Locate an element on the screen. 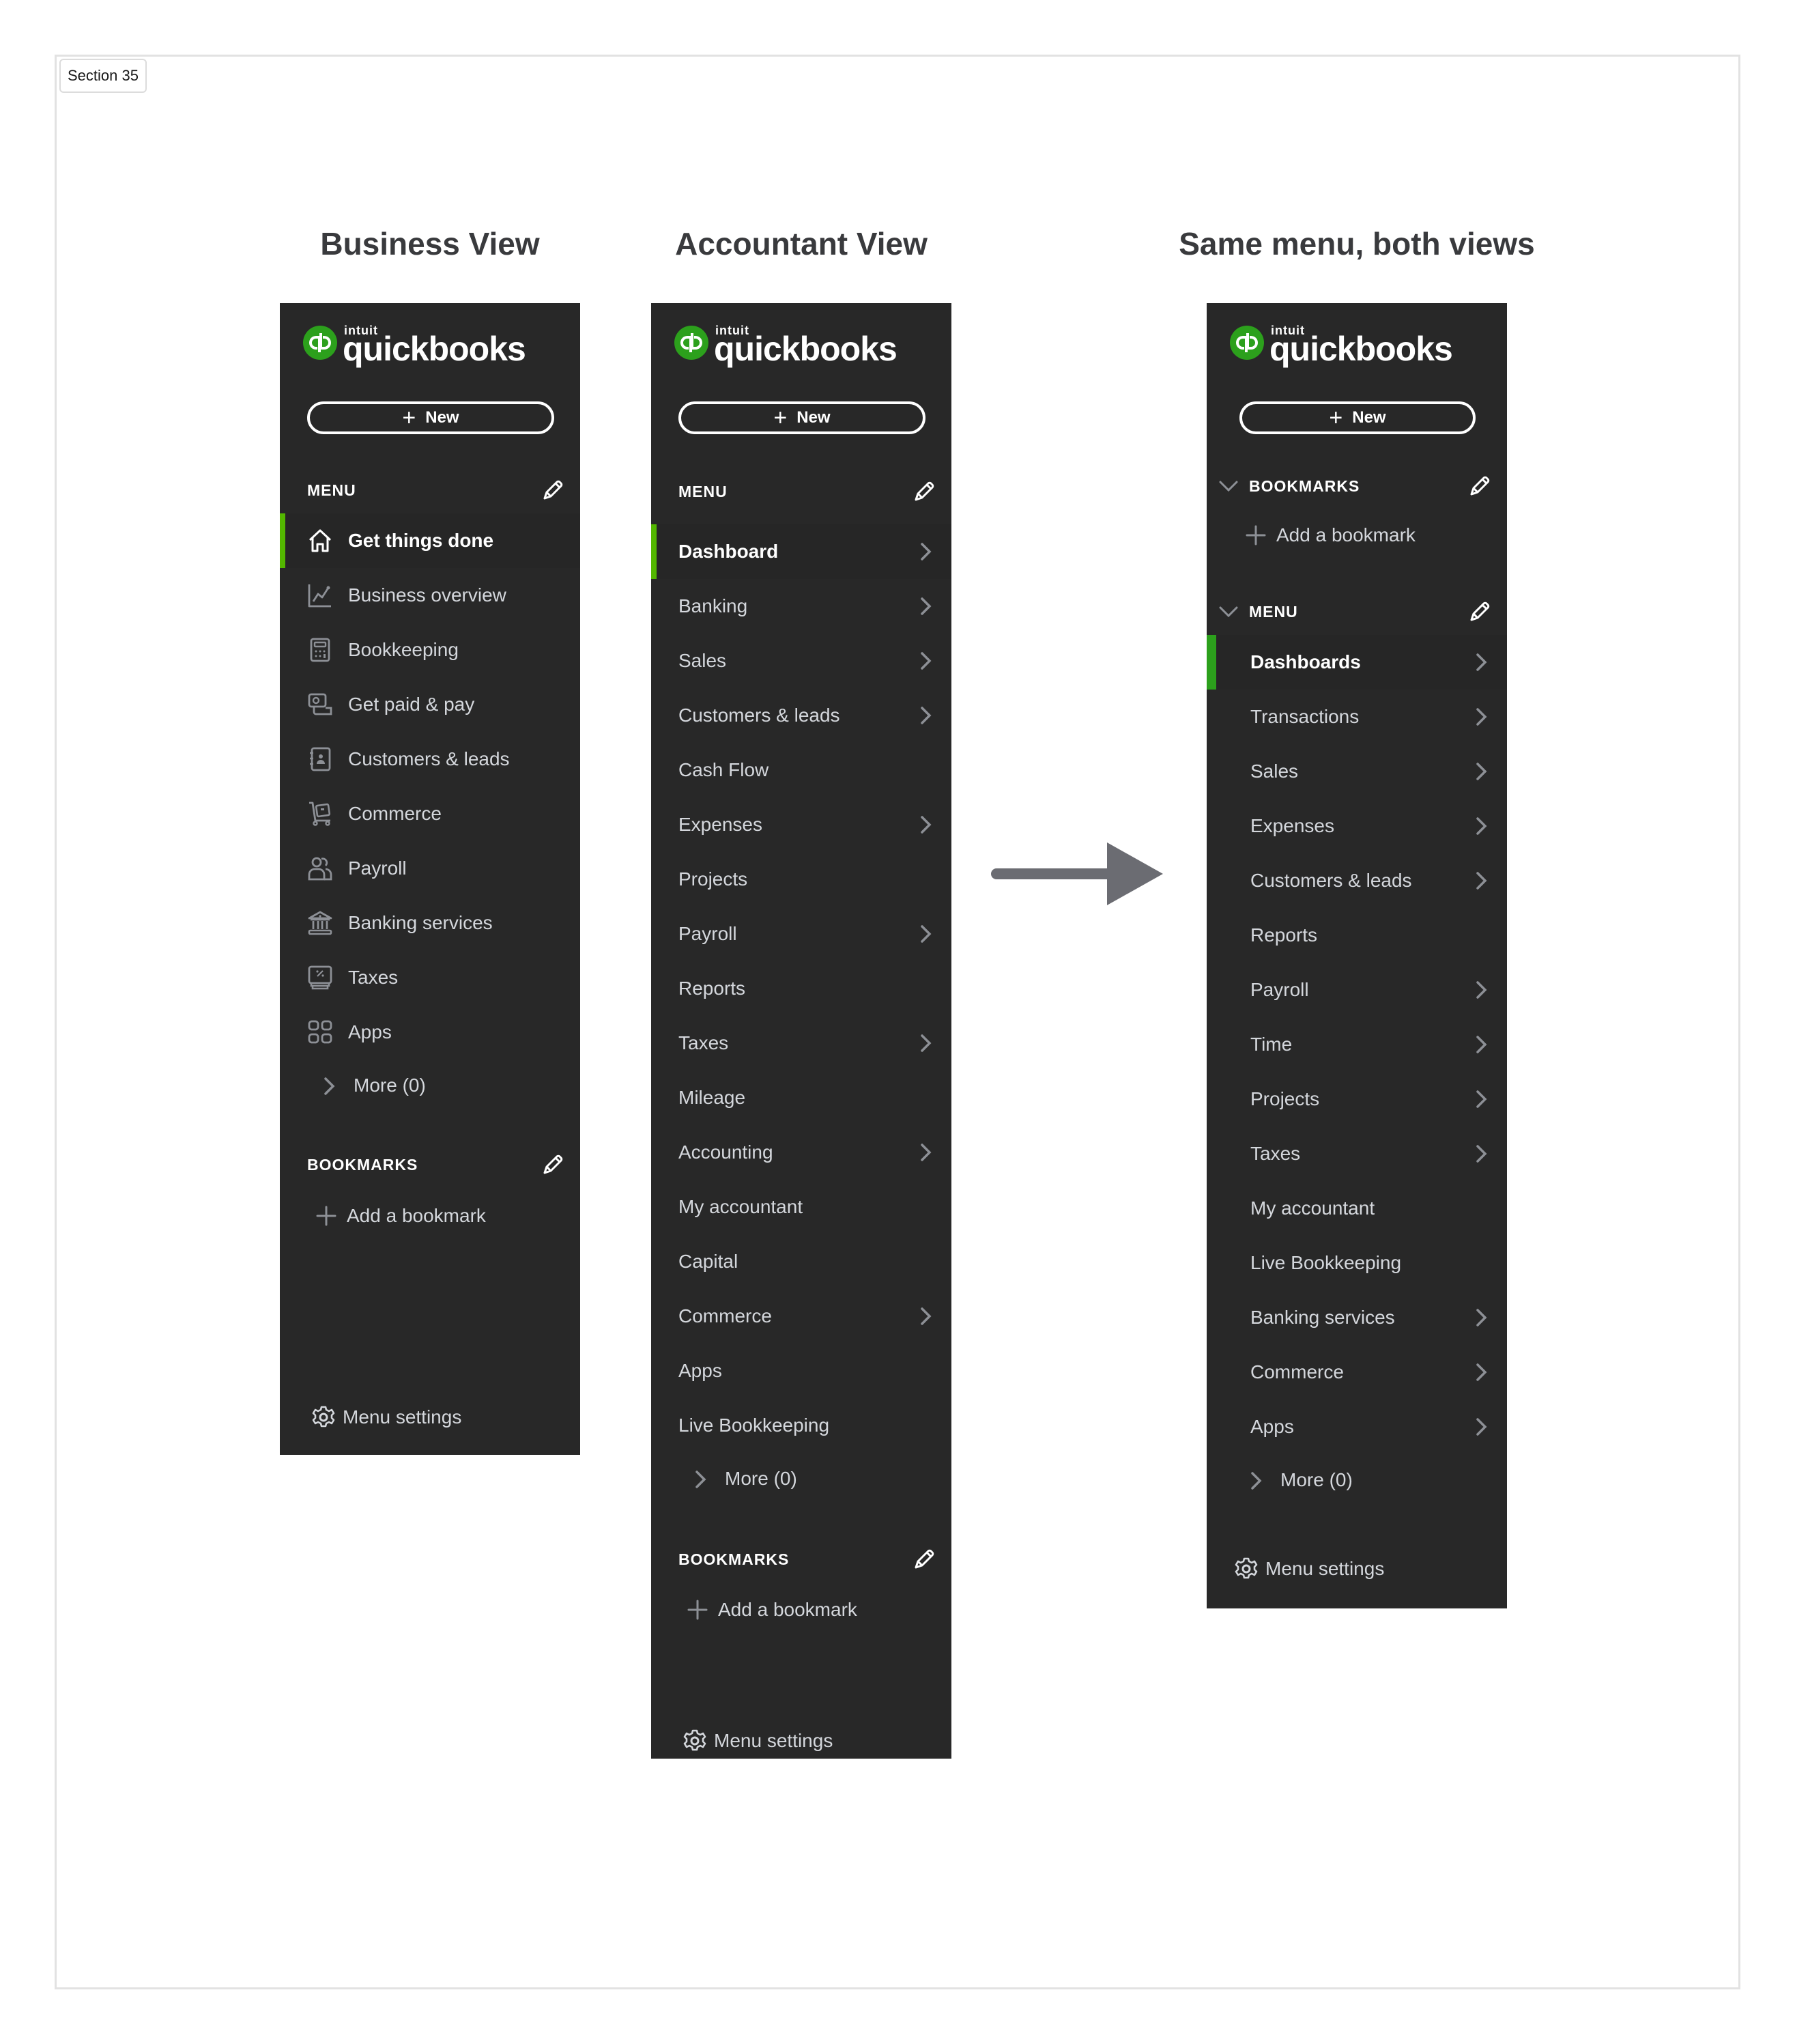  menu-item: Mileage is located at coordinates (801, 1097).